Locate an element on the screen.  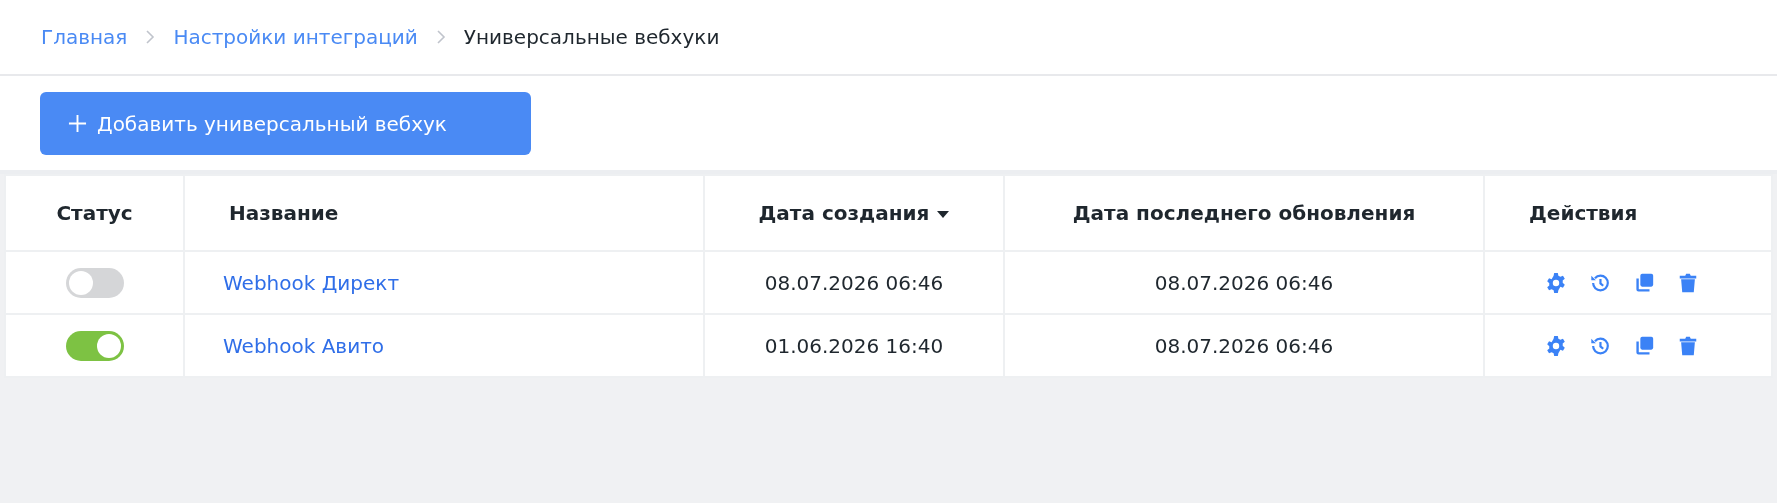
breadcrumb-link: Главная is located at coordinates (84, 37).